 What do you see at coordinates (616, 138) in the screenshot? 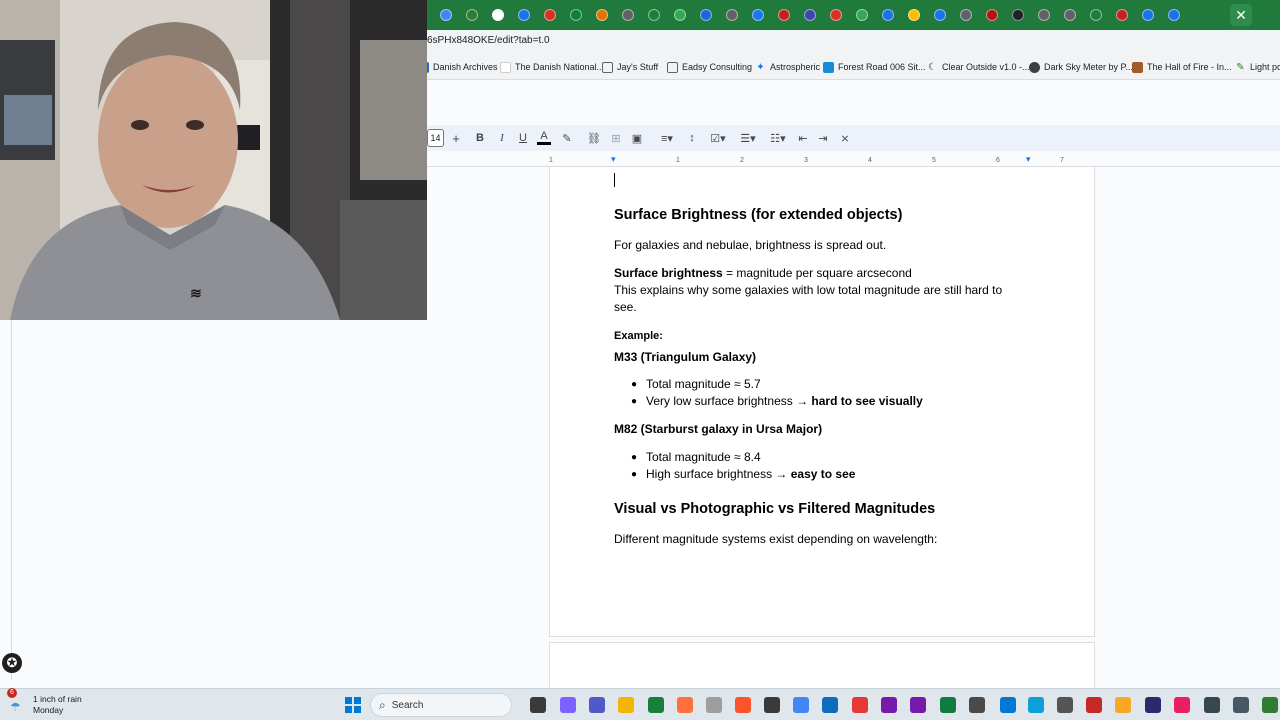
I see `comment-icon: ⊞` at bounding box center [616, 138].